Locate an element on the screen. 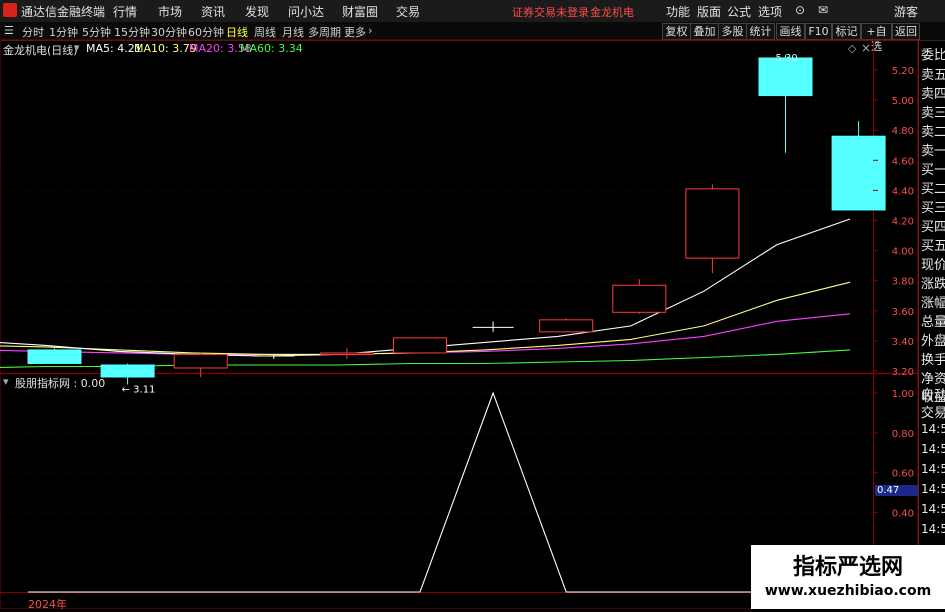 This screenshot has height=612, width=945. menu-item-caifuquan: 财富圈 is located at coordinates (360, 11).